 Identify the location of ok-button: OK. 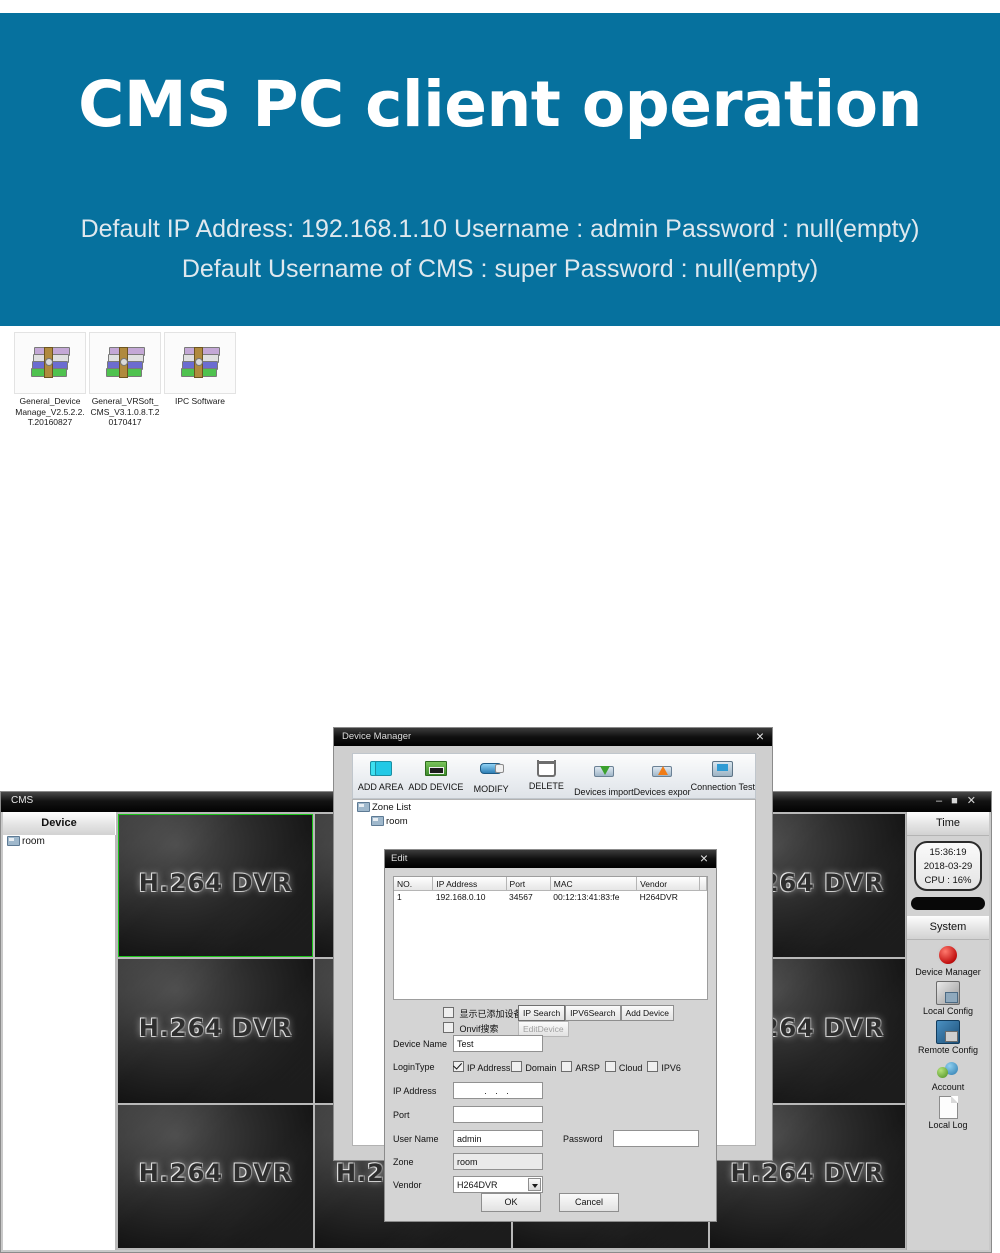
(511, 1202).